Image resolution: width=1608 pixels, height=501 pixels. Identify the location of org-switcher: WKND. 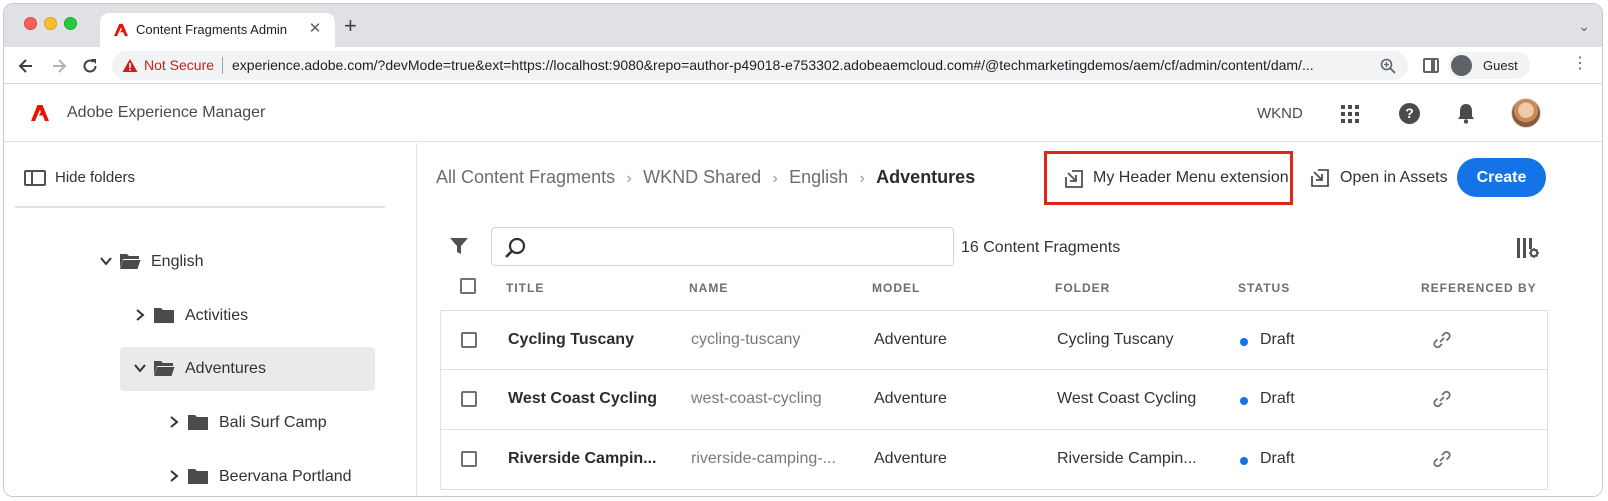
(1280, 113).